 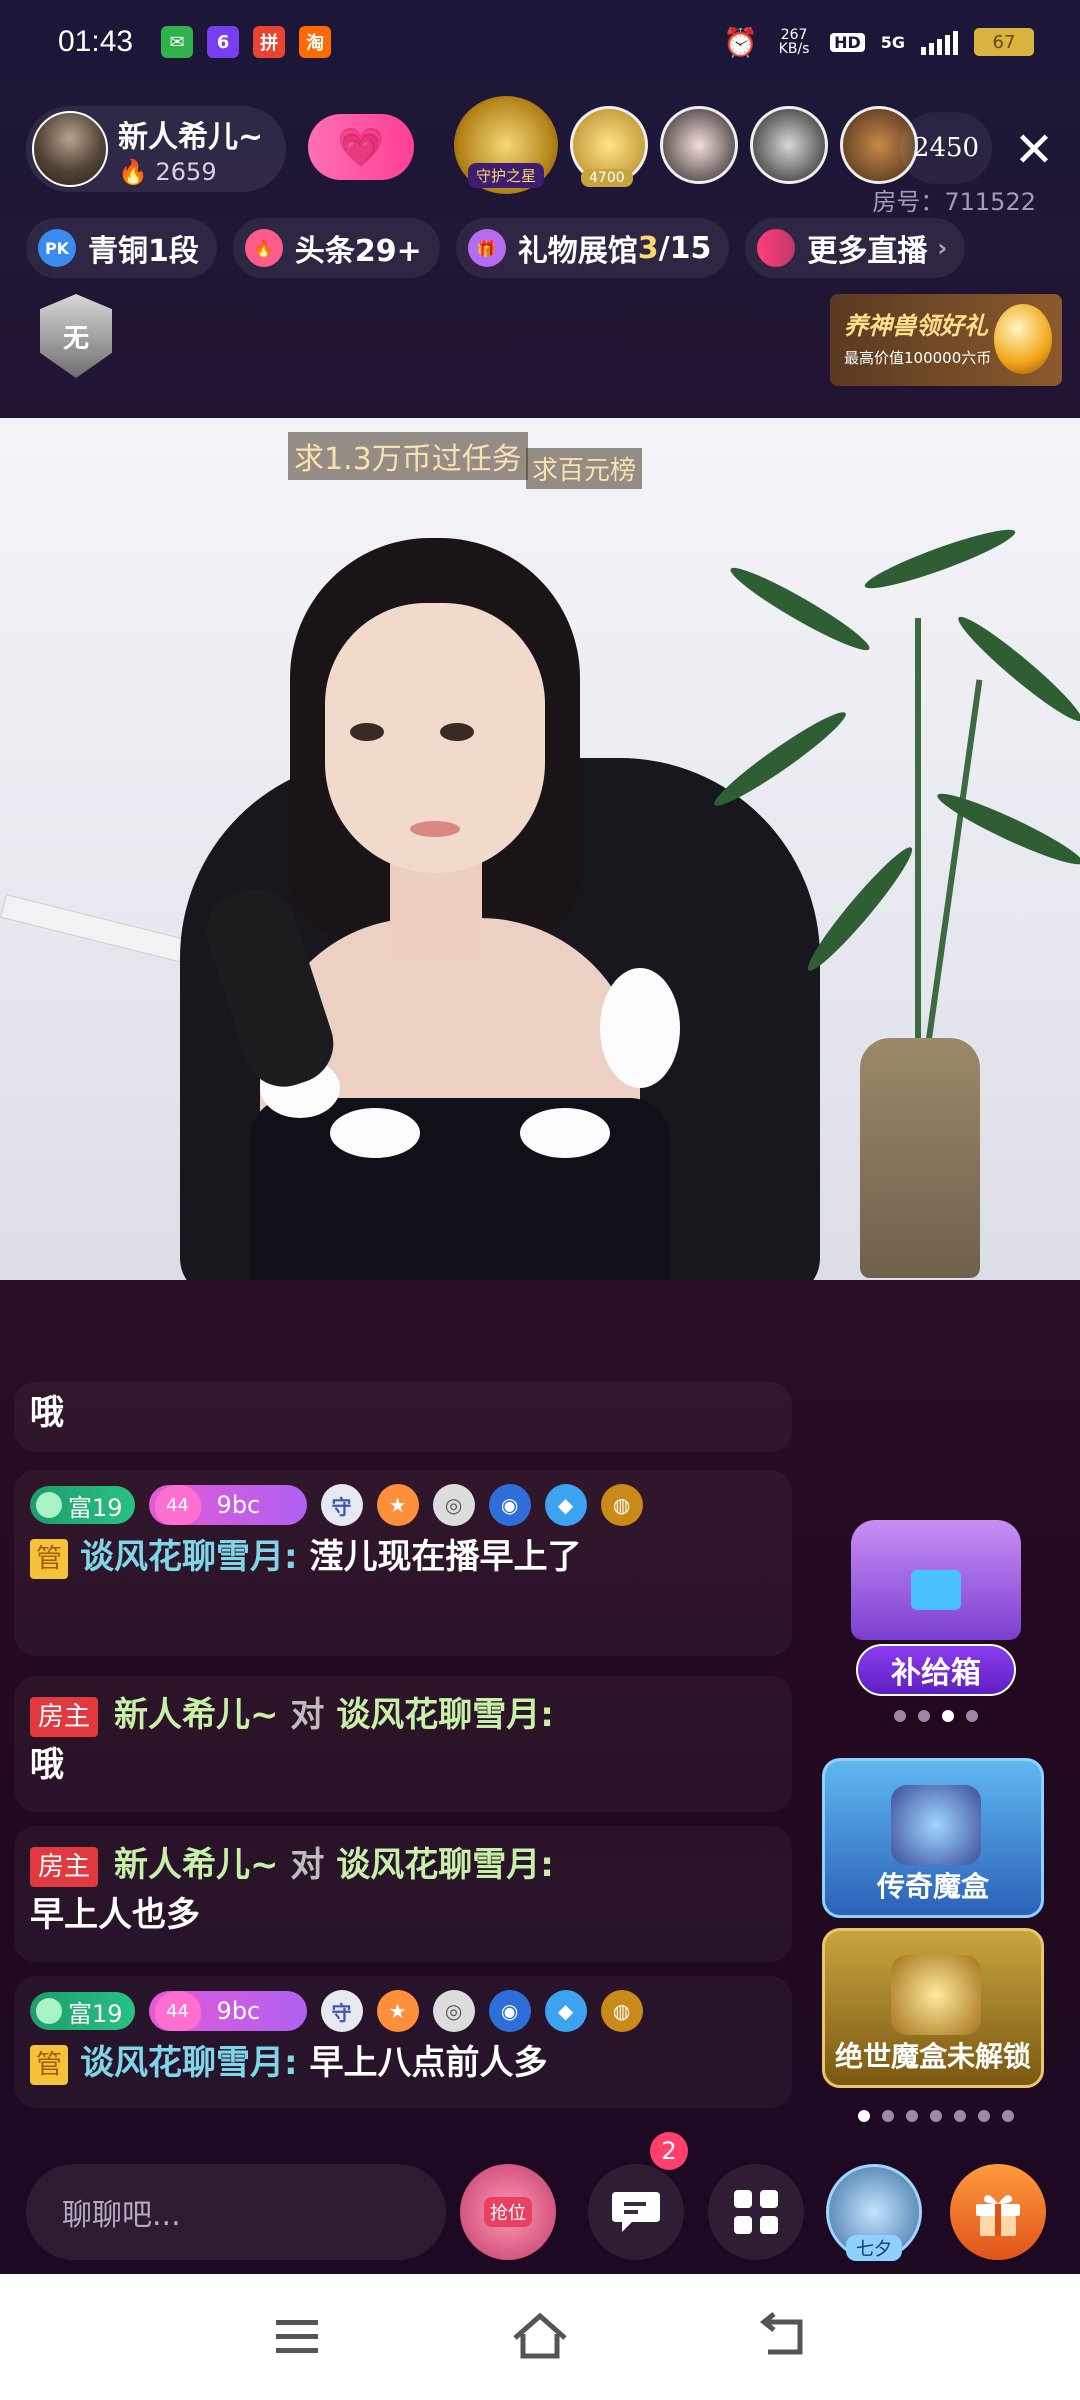 What do you see at coordinates (263, 248) in the screenshot?
I see `flame-icon: 🔥` at bounding box center [263, 248].